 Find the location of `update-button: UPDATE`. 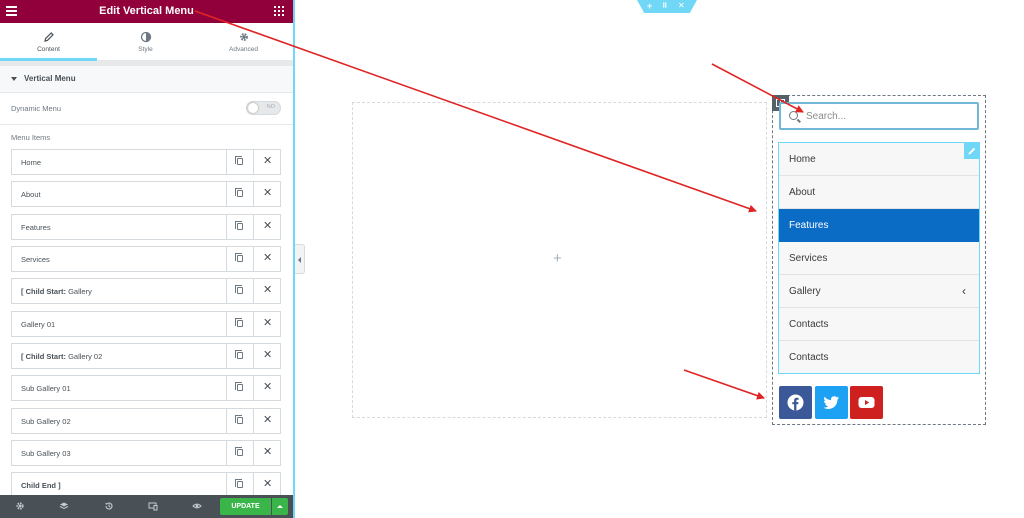

update-button: UPDATE is located at coordinates (245, 506).